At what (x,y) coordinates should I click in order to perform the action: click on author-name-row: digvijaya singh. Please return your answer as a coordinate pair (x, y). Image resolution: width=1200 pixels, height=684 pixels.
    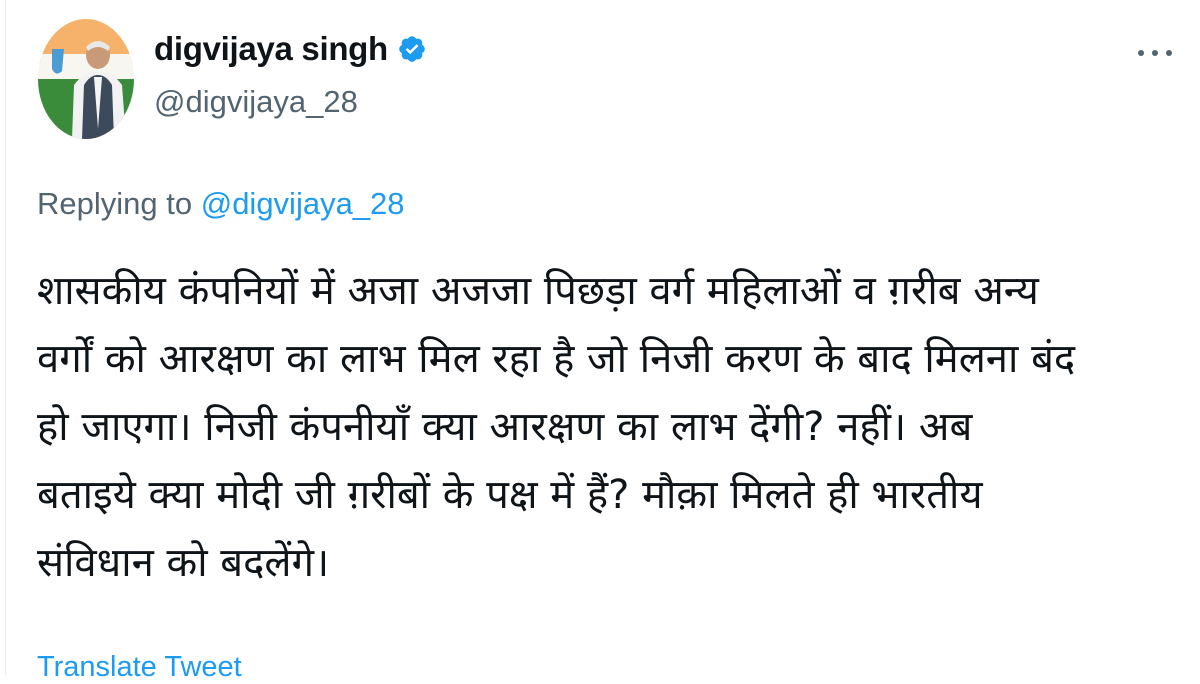
    Looking at the image, I should click on (290, 49).